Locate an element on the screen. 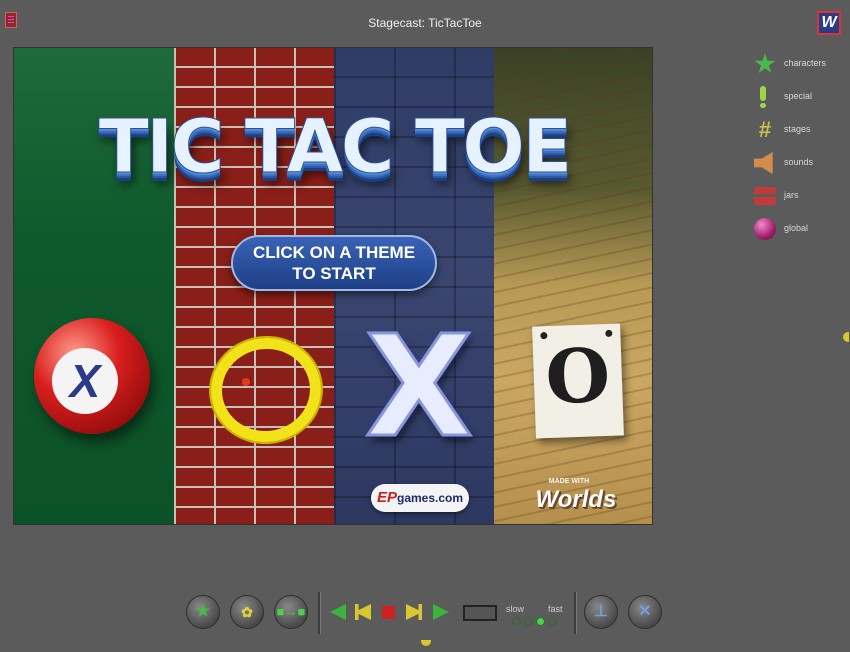 The image size is (850, 652). jar-icon is located at coordinates (765, 196).